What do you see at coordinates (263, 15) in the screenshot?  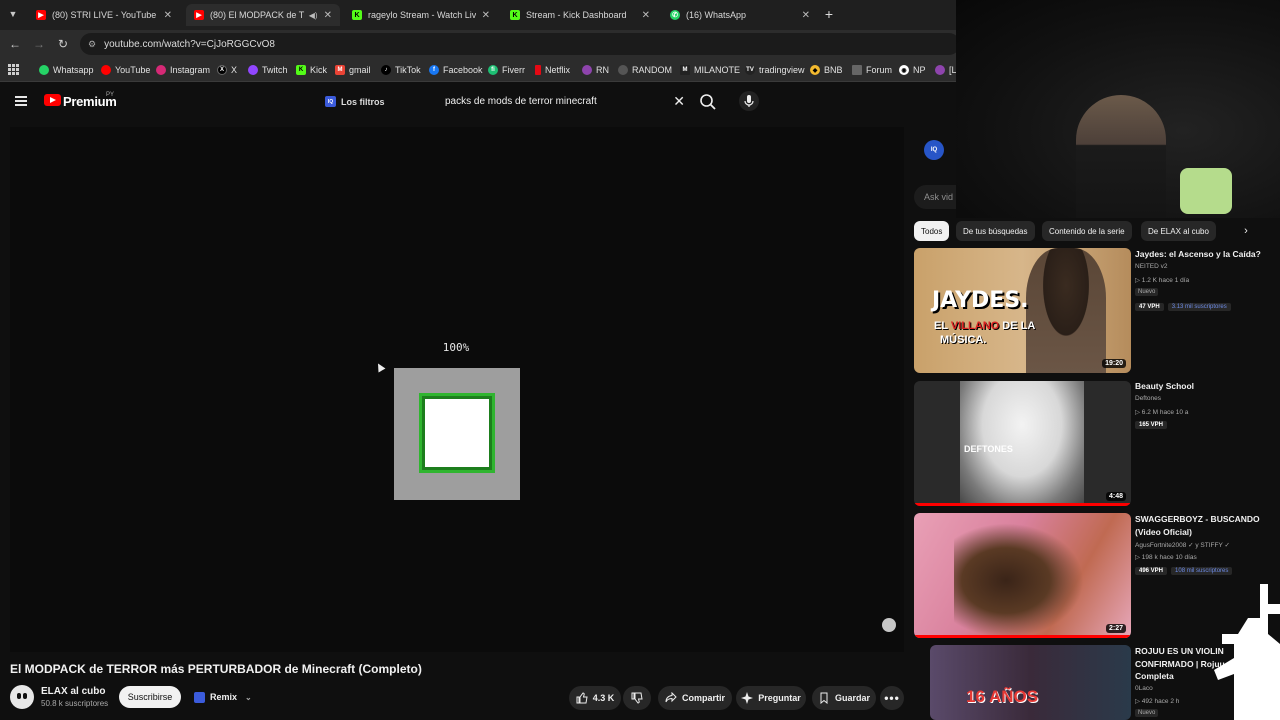 I see `browser-tab-active: ▶ (80) El MODPACK de TERROR ◀) ✕` at bounding box center [263, 15].